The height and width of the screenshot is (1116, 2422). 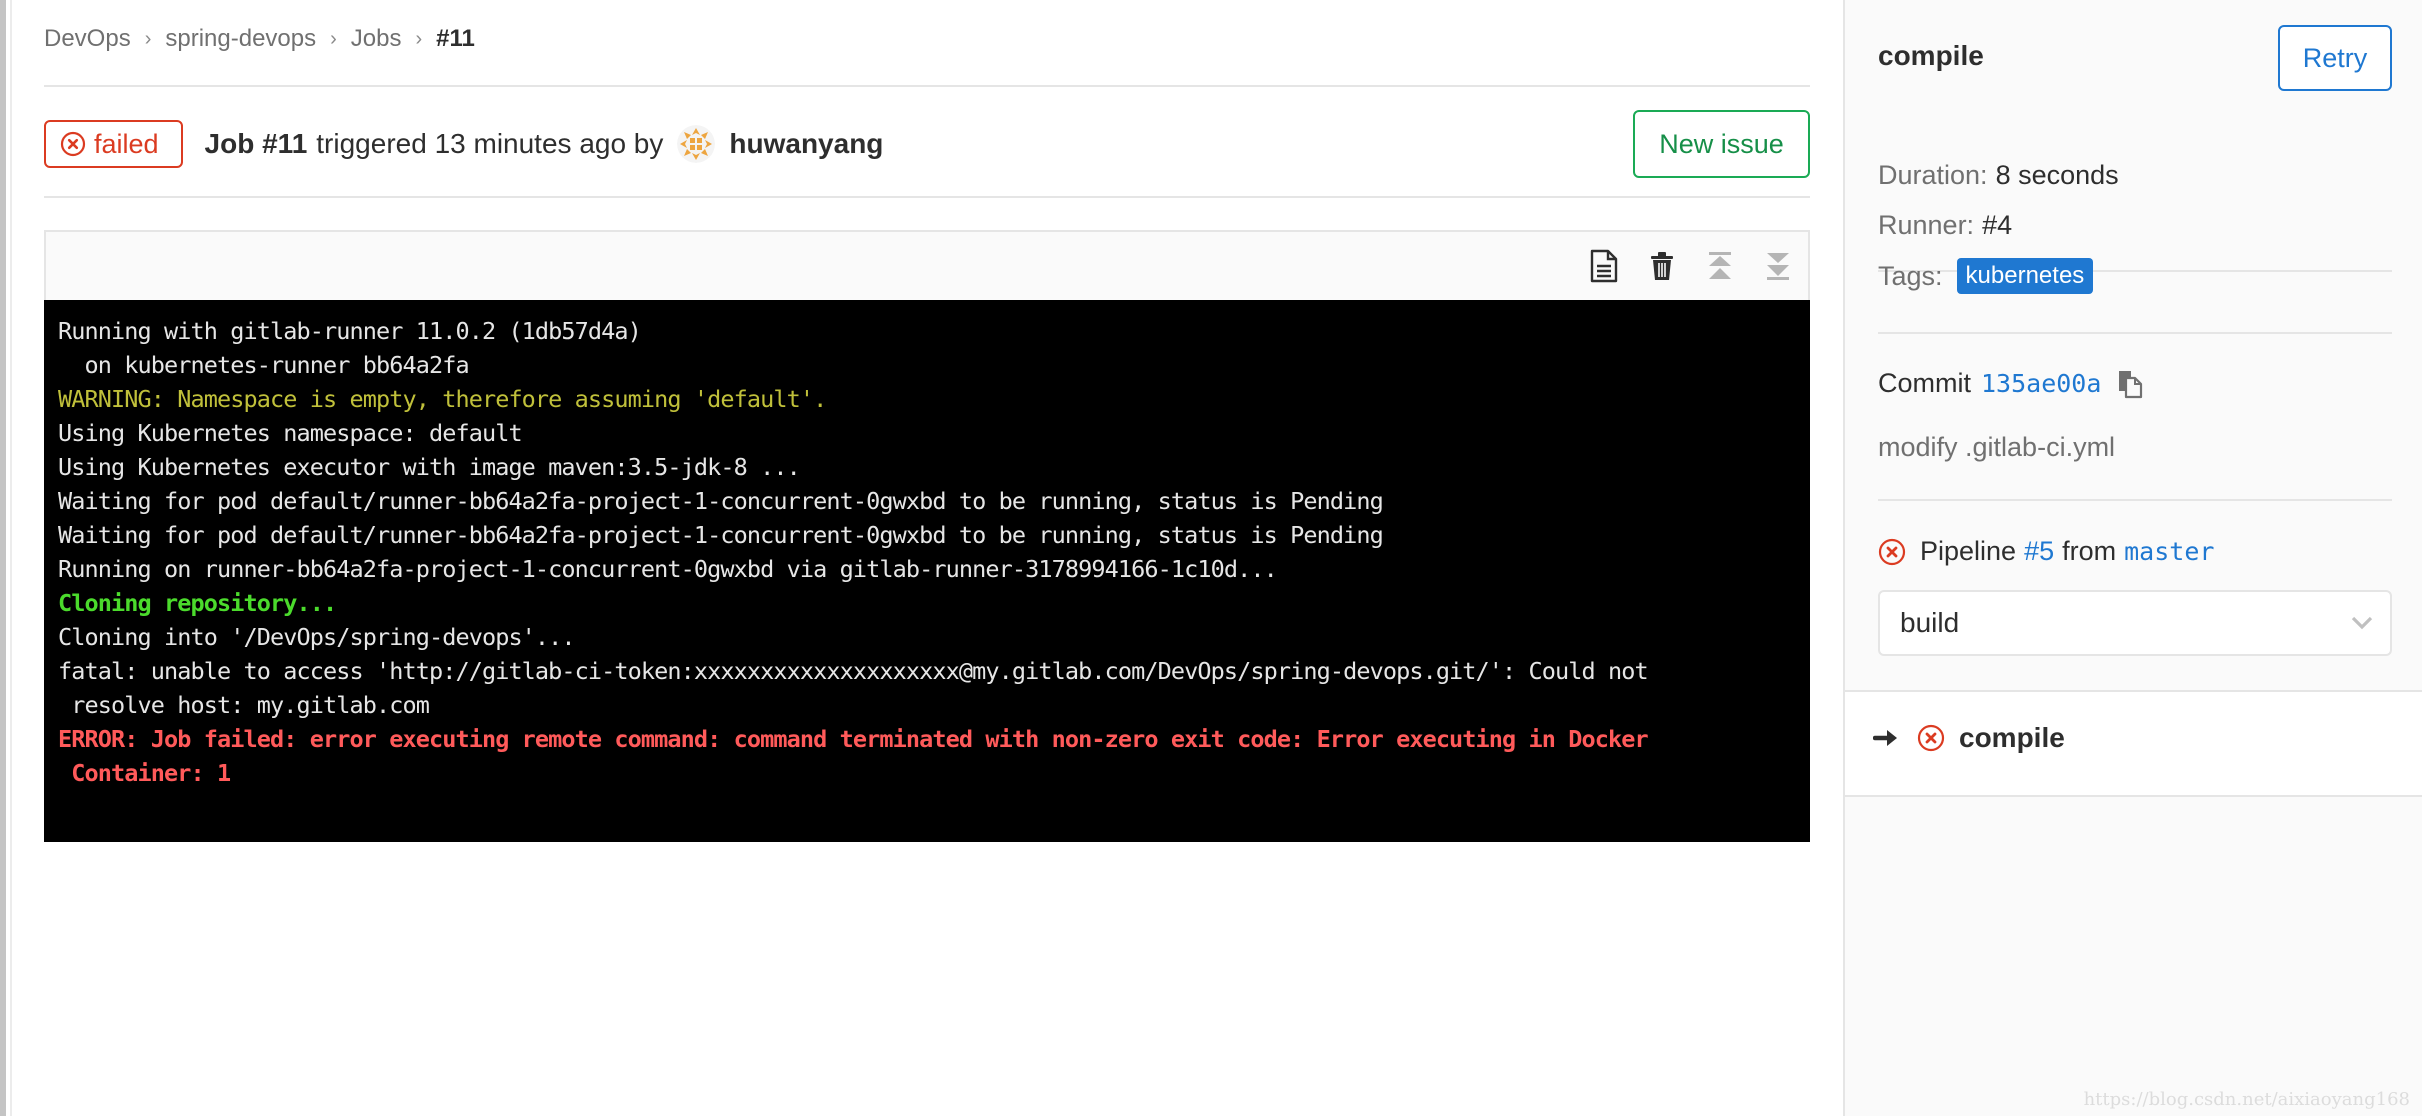 I want to click on sidebar-job-name: compile, so click(x=1931, y=55).